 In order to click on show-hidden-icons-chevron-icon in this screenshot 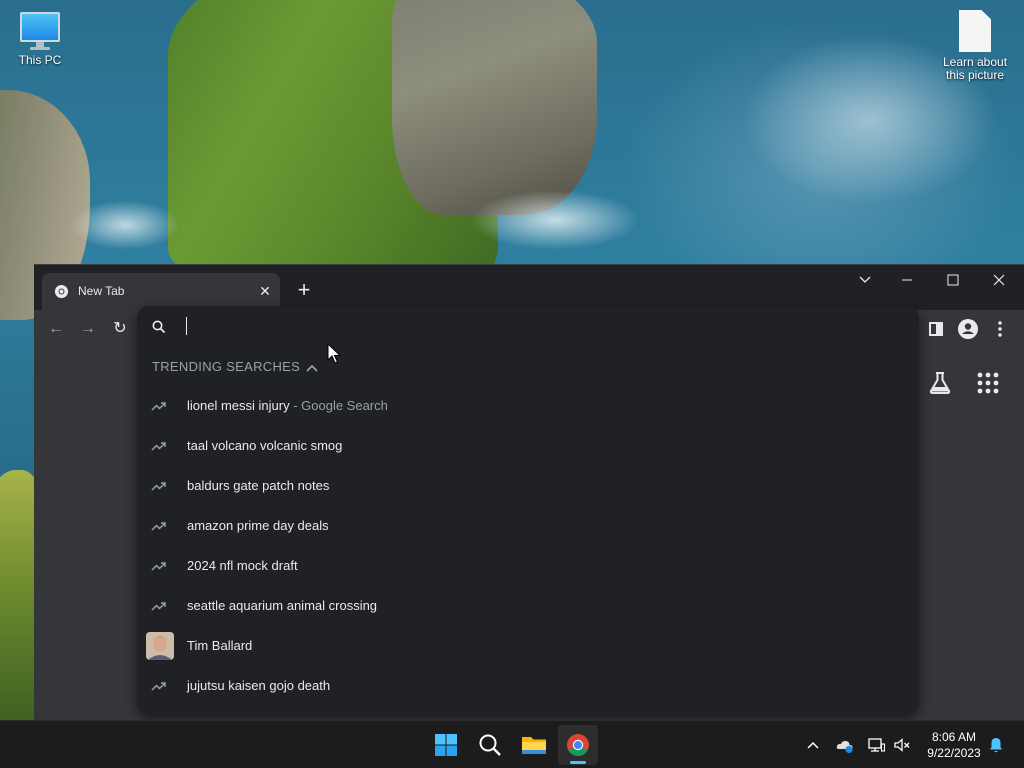, I will do `click(813, 745)`.